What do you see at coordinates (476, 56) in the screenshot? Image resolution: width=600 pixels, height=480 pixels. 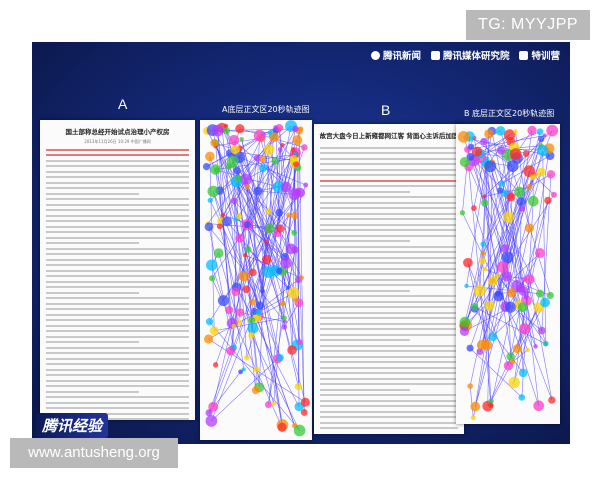 I see `media-research-logo-text: 腾讯媒体研究院` at bounding box center [476, 56].